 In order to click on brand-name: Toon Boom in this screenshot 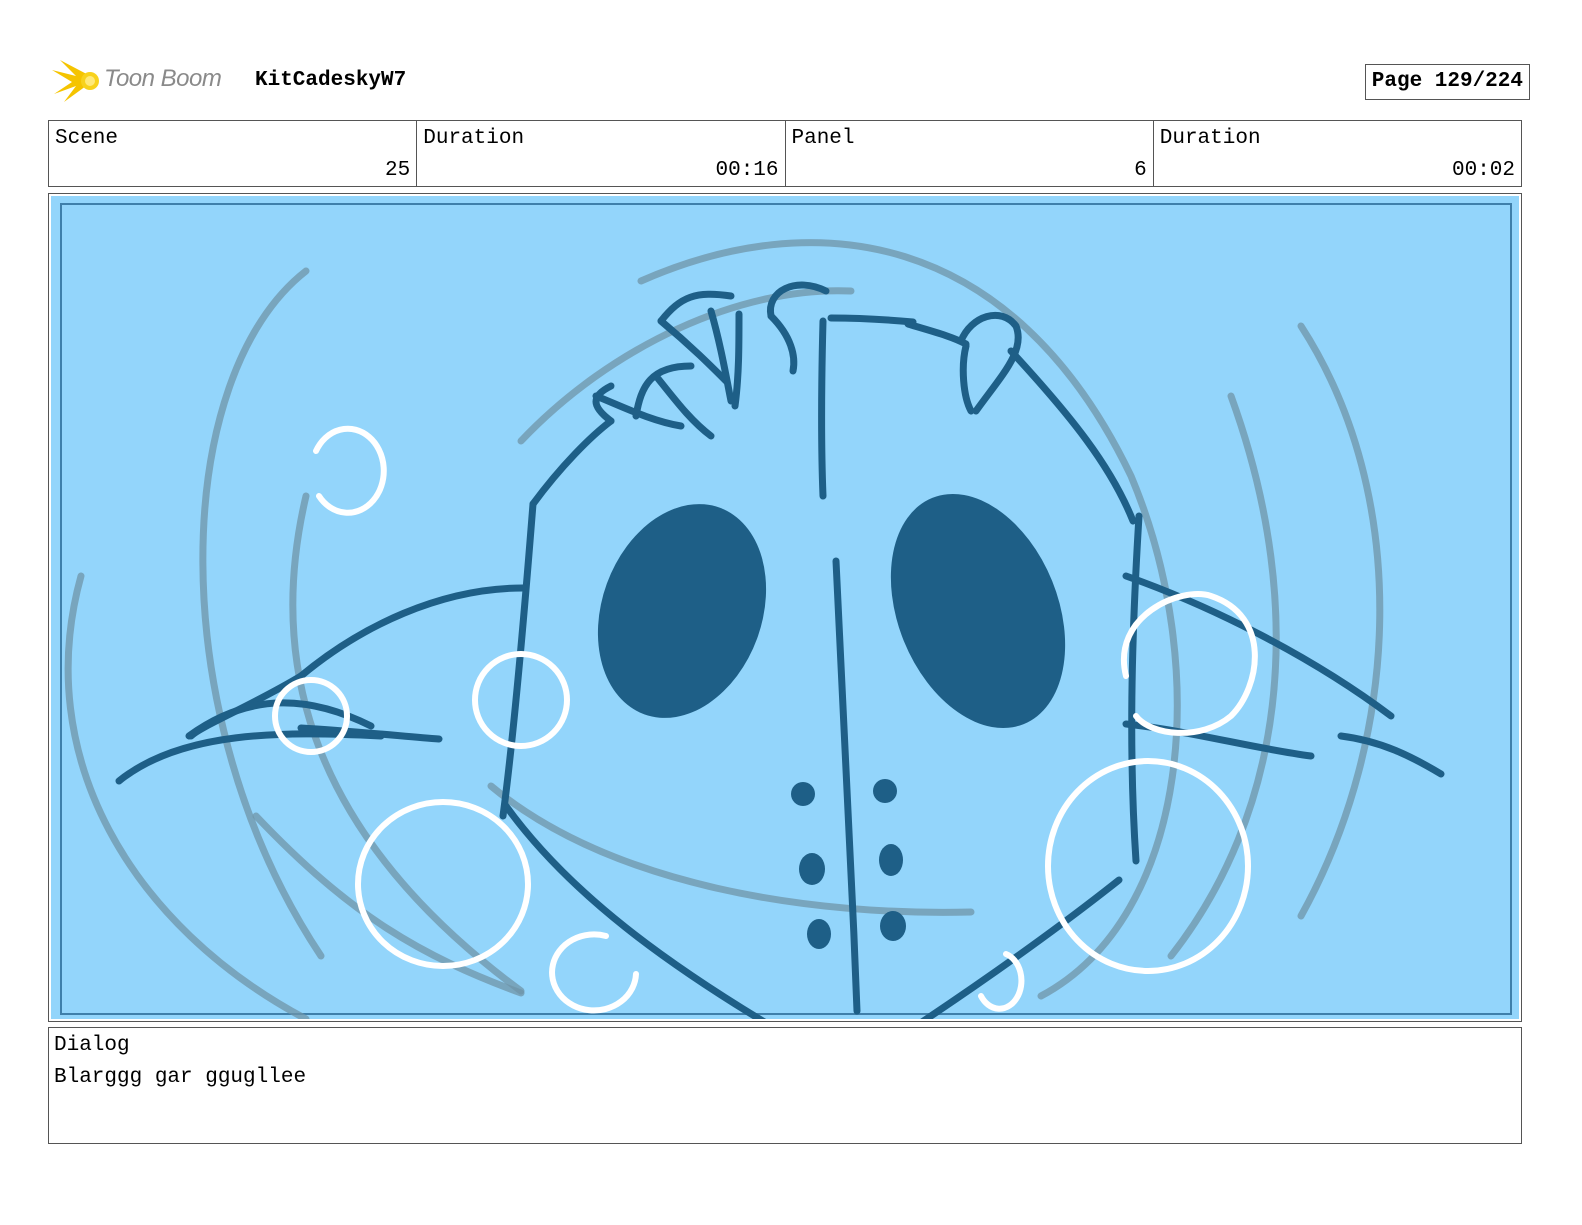, I will do `click(163, 78)`.